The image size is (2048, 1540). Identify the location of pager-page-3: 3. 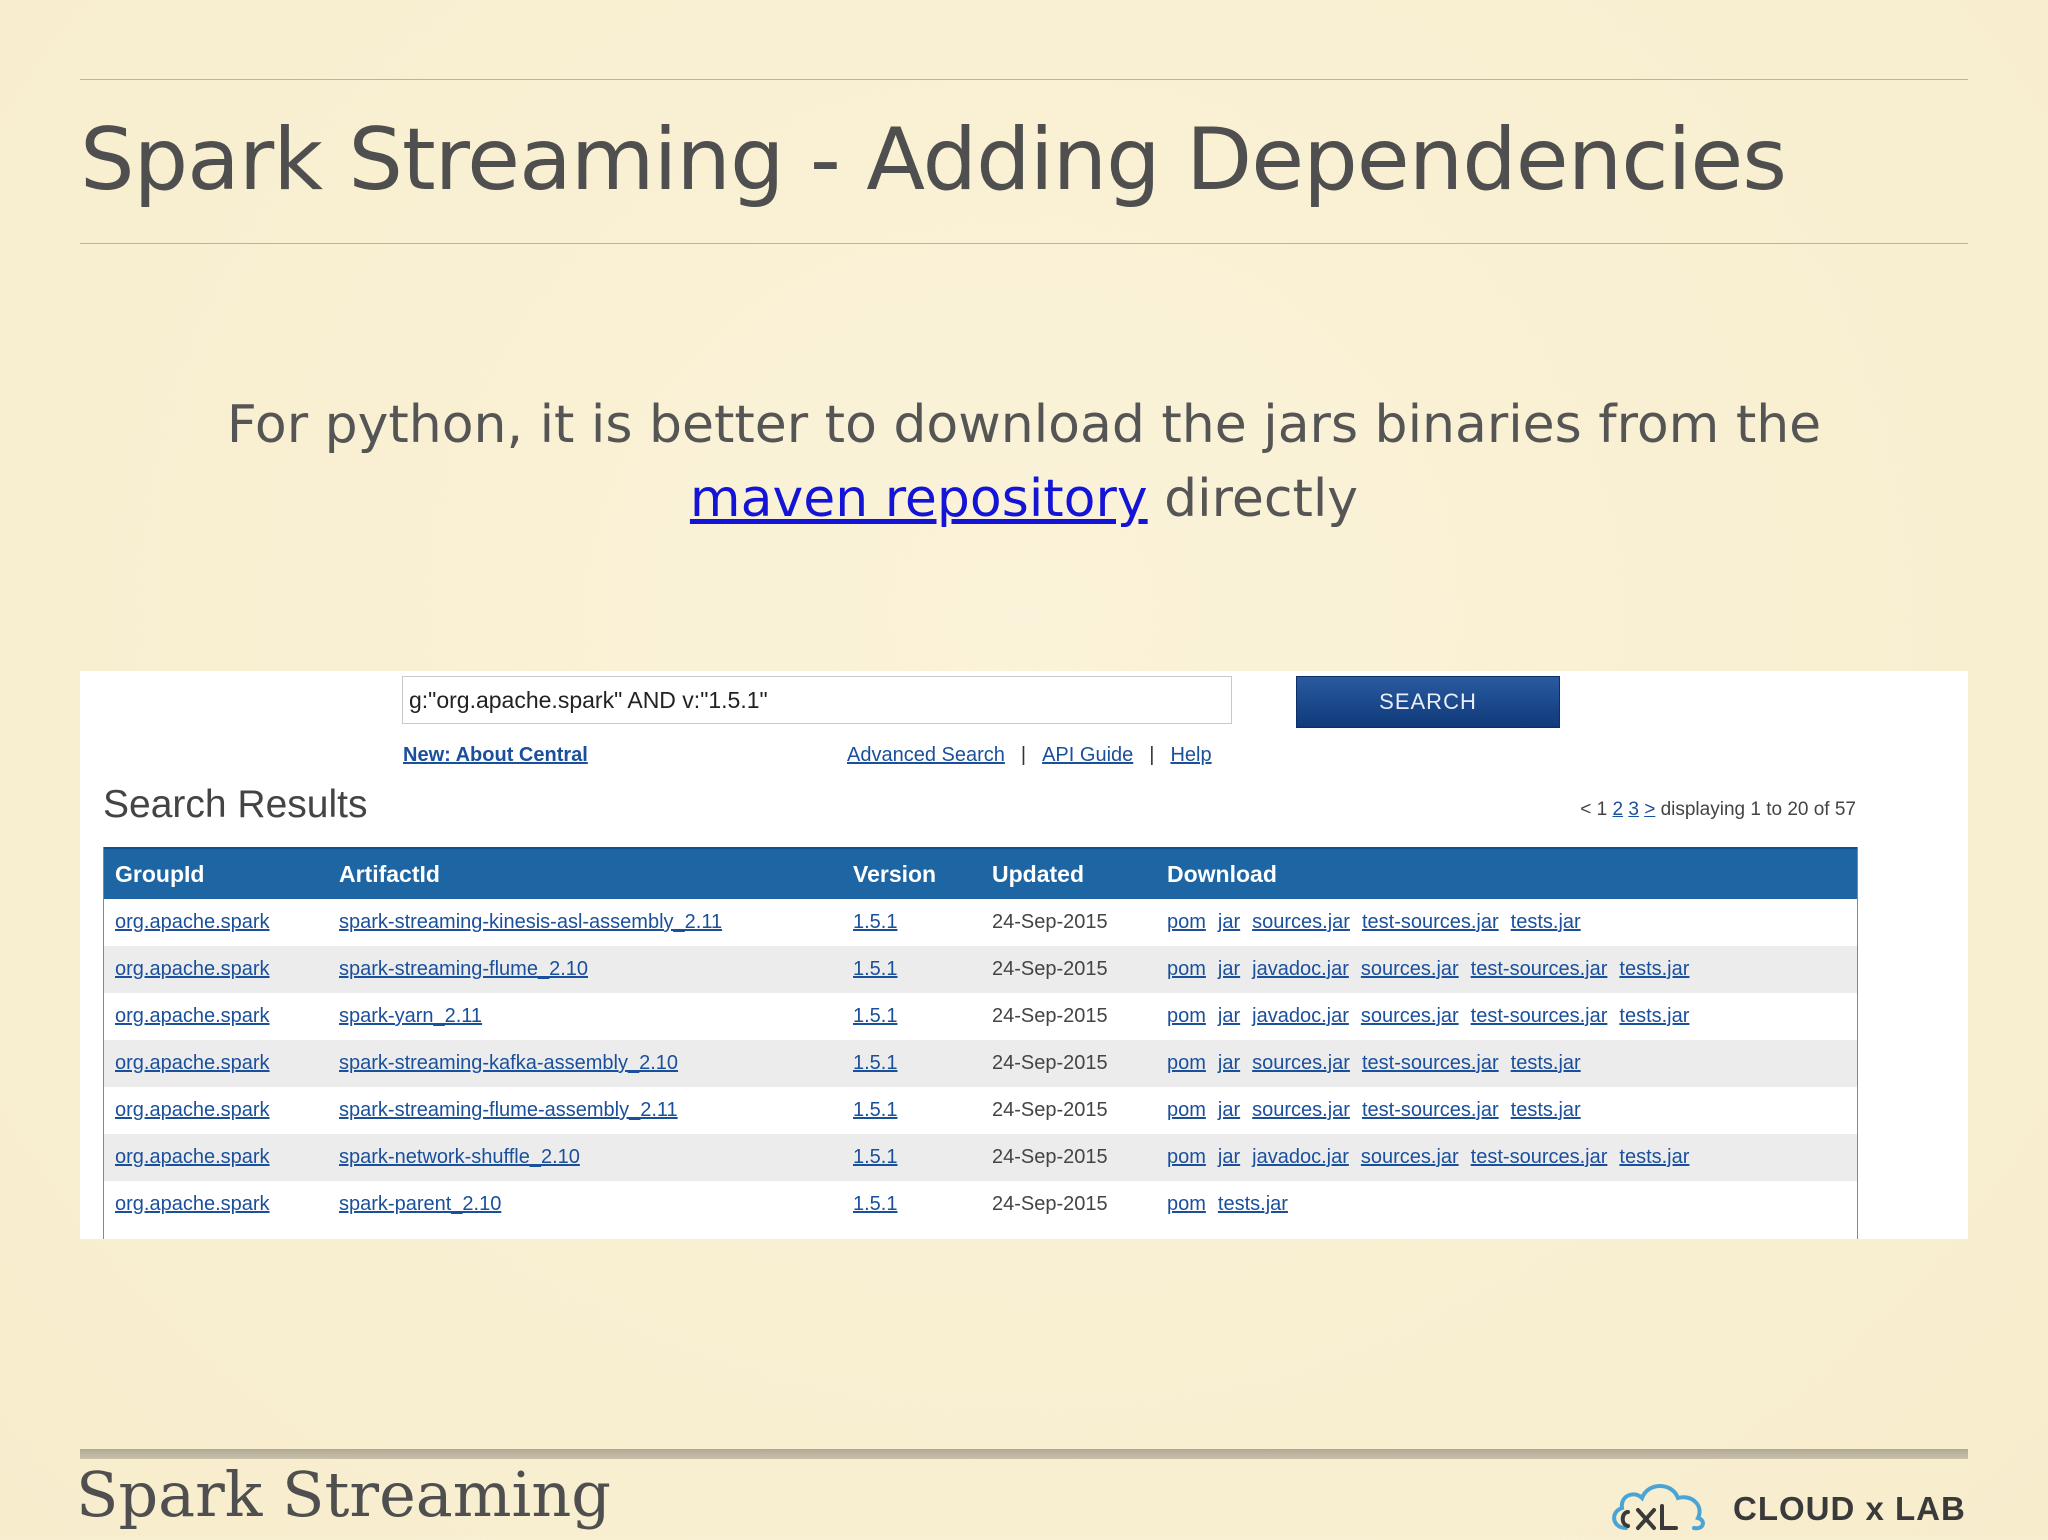
(1633, 809).